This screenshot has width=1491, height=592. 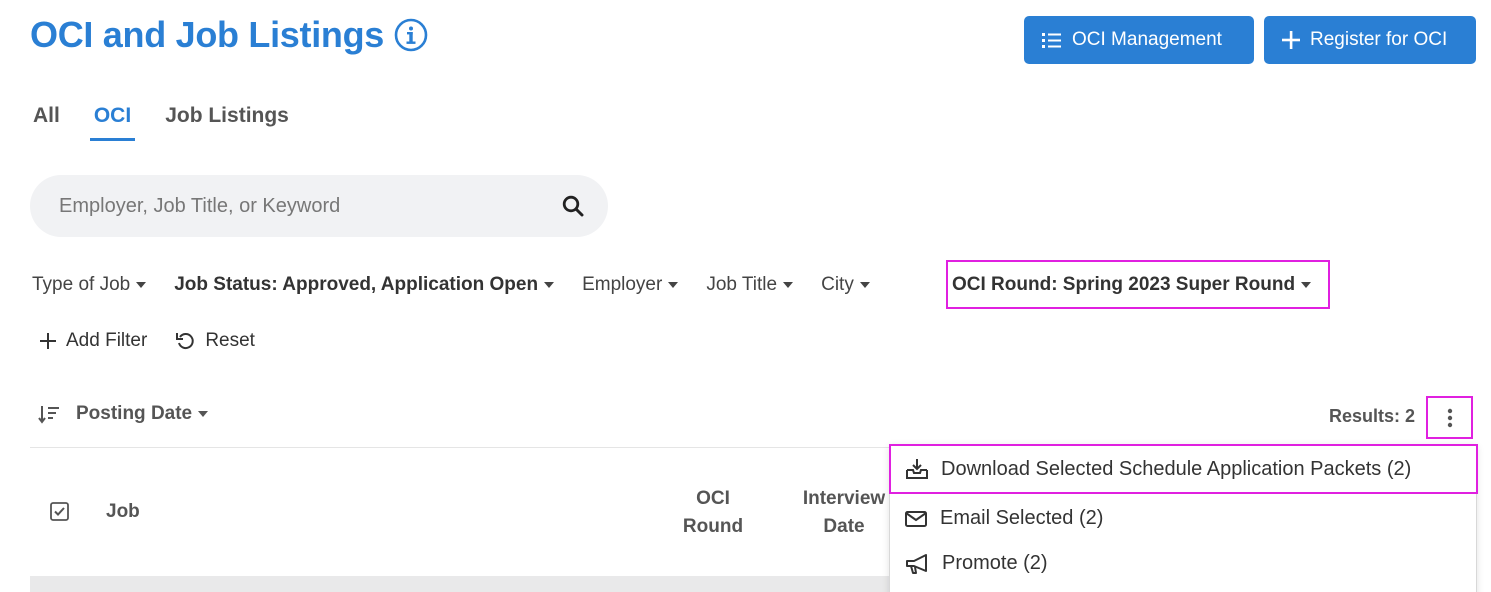 What do you see at coordinates (185, 341) in the screenshot?
I see `reset-icon` at bounding box center [185, 341].